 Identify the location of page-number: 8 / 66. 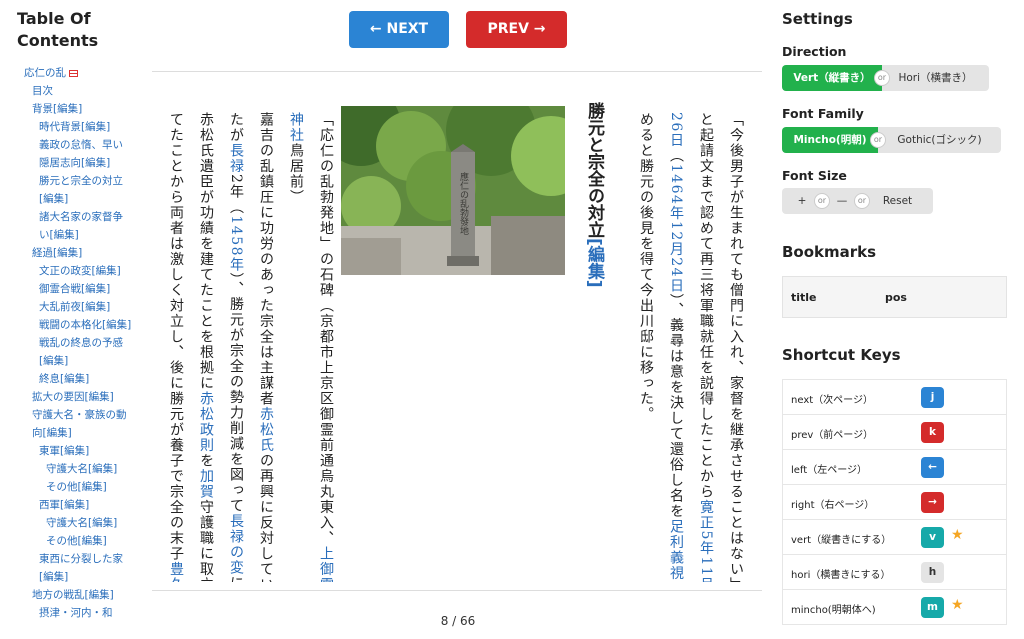
(458, 621).